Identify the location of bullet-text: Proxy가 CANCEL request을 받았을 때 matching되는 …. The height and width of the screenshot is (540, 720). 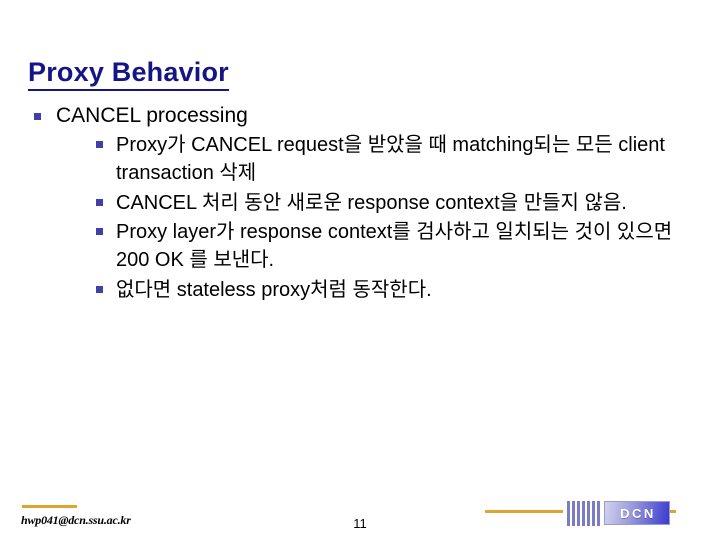
(390, 159).